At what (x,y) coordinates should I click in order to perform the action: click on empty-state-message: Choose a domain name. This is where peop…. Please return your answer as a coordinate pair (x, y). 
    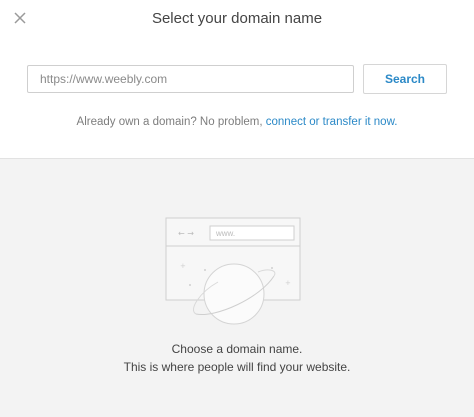
    Looking at the image, I should click on (237, 358).